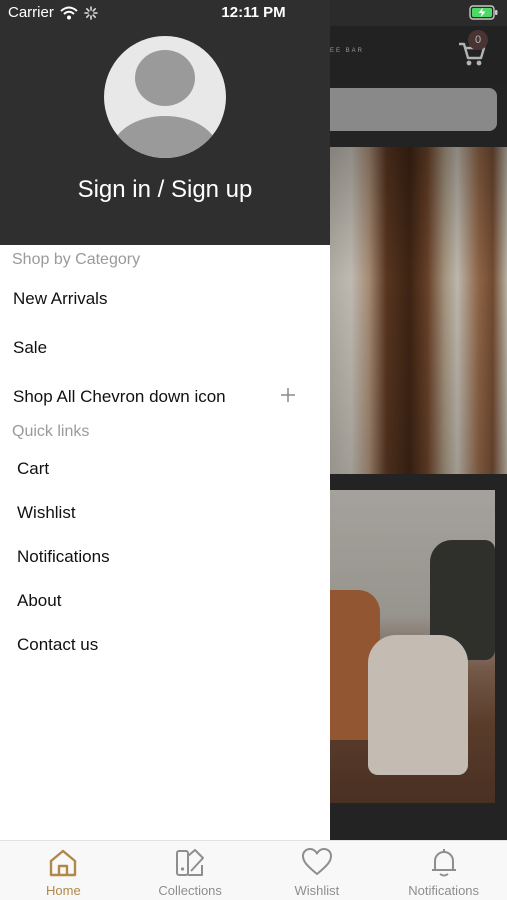 The image size is (507, 900). I want to click on menu-item-shop-all: Shop All Chevron down icon, so click(119, 397).